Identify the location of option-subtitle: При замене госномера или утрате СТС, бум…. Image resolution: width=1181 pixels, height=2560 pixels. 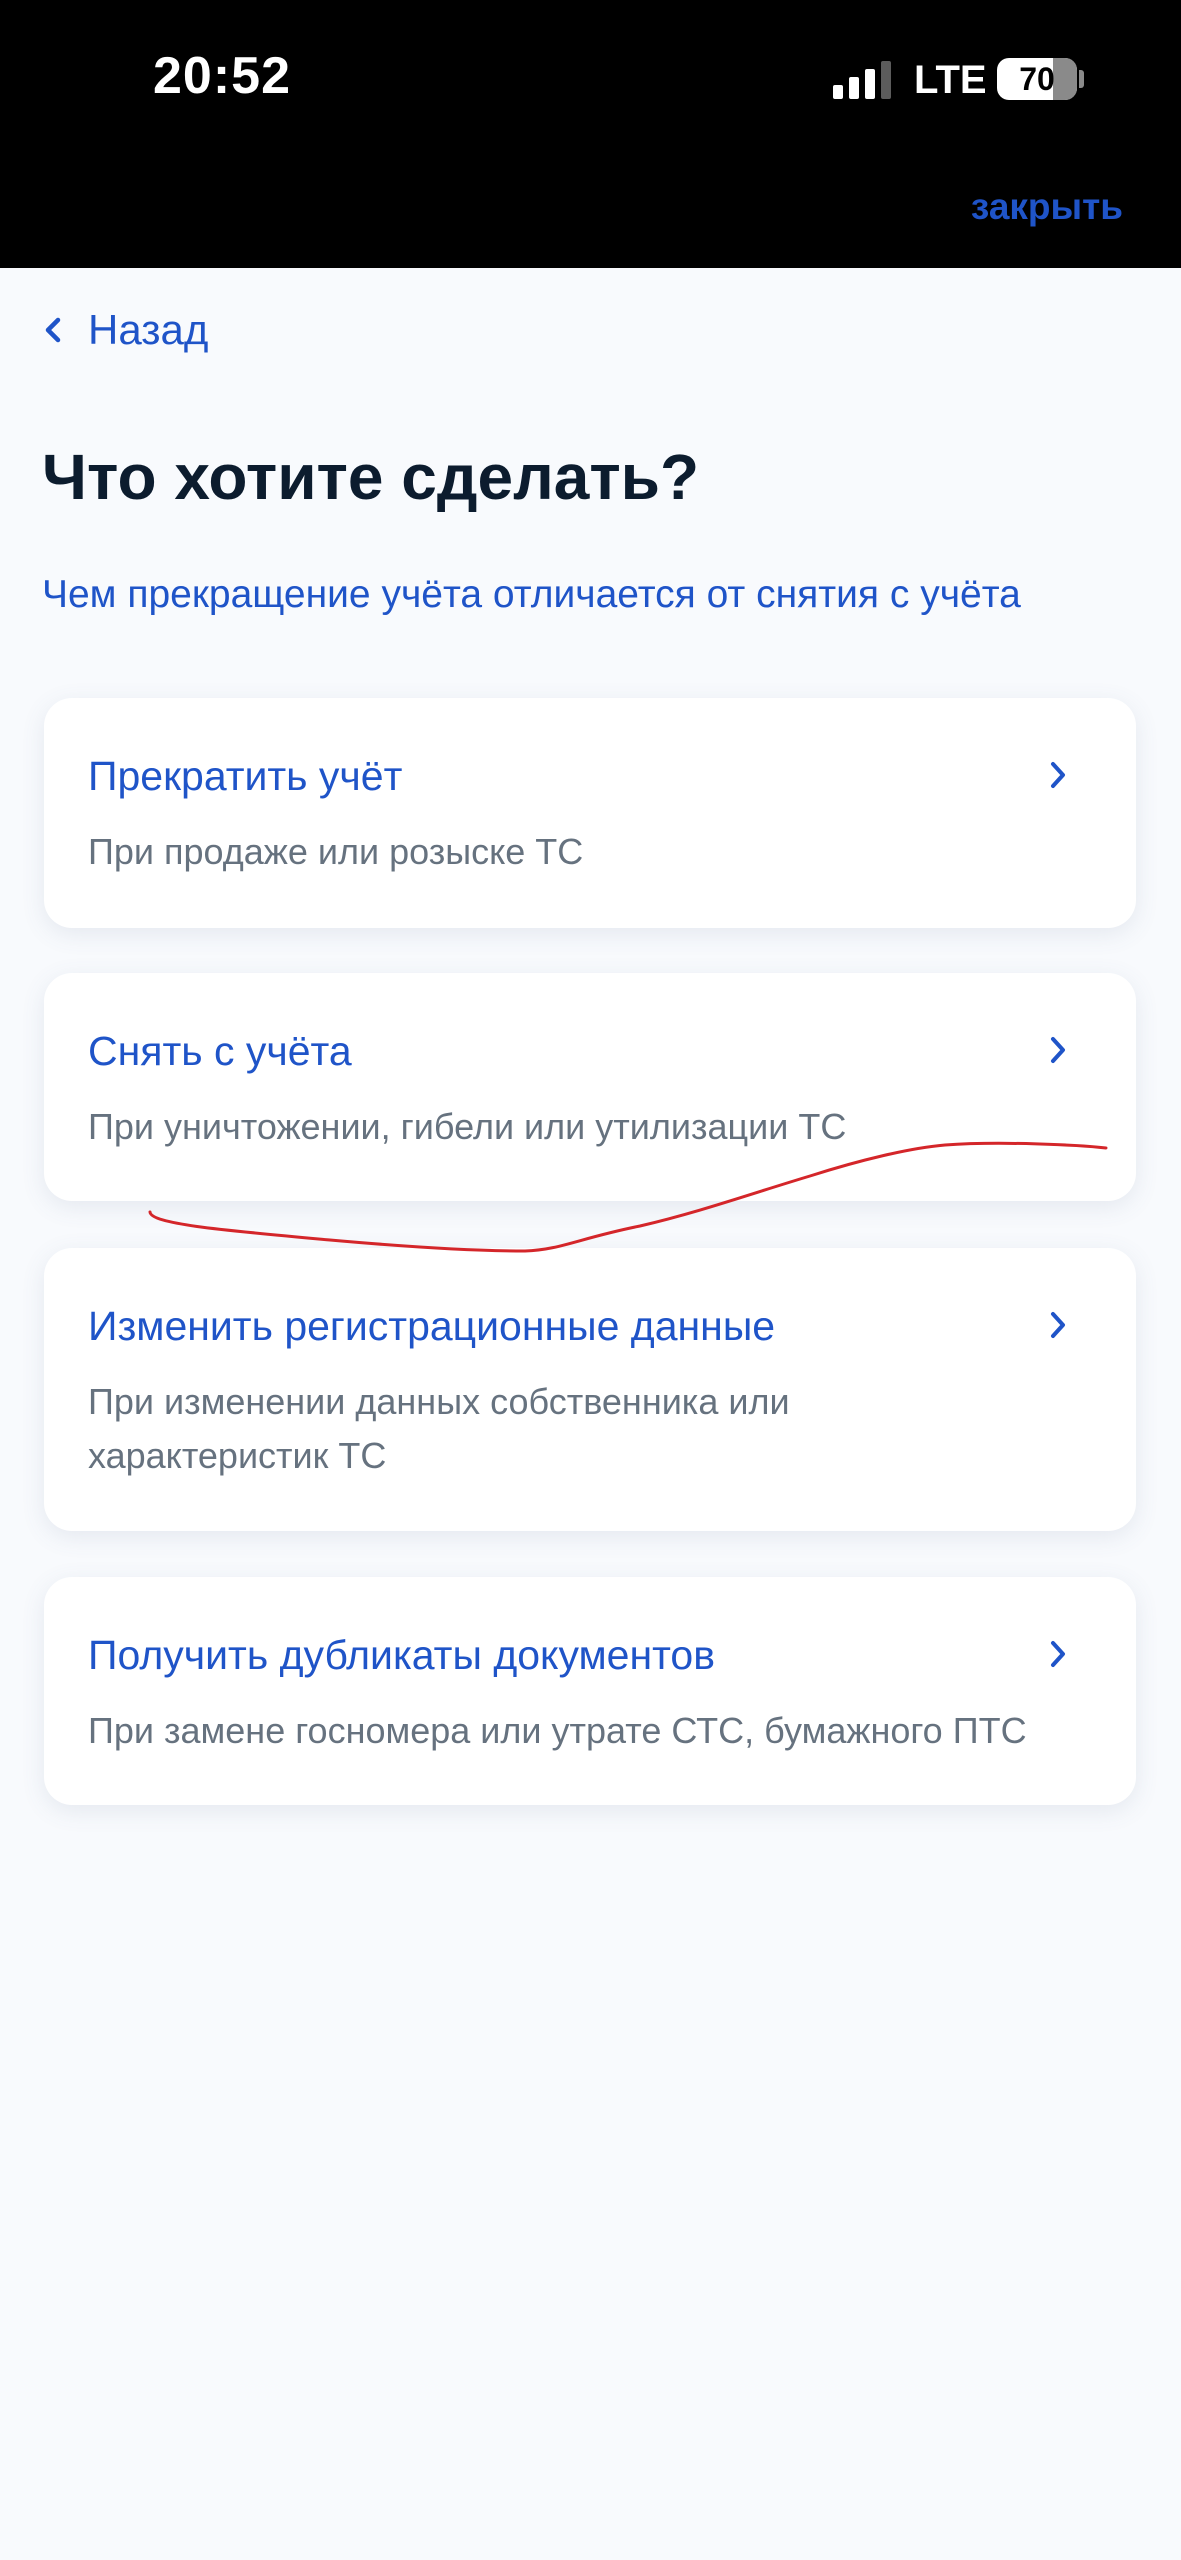
(557, 1730).